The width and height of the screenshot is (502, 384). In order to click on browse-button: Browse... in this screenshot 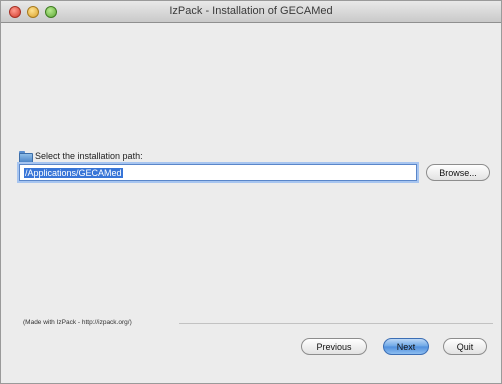, I will do `click(458, 172)`.